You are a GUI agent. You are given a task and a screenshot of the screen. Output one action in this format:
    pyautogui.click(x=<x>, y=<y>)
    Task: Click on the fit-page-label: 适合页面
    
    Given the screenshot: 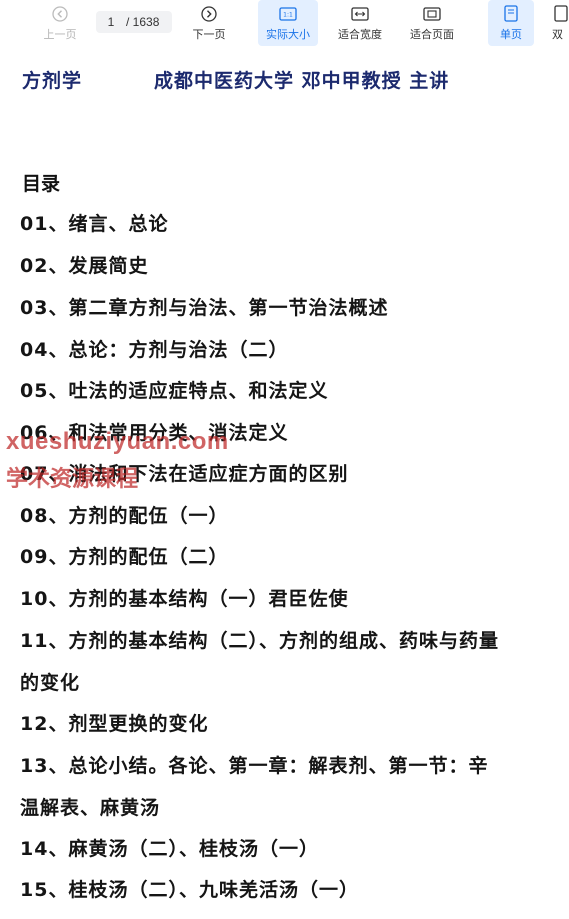 What is the action you would take?
    pyautogui.click(x=432, y=34)
    